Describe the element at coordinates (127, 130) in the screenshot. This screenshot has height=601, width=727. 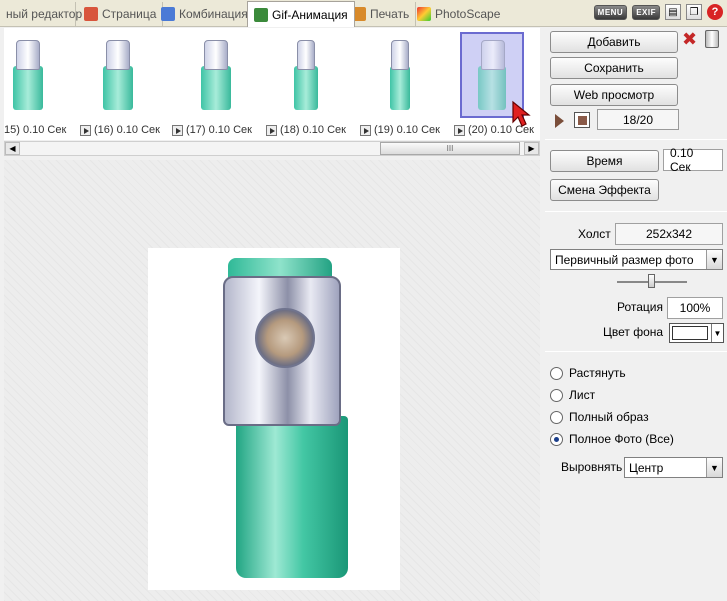
I see `frame-label-text: (16) 0.10 Сек` at that location.